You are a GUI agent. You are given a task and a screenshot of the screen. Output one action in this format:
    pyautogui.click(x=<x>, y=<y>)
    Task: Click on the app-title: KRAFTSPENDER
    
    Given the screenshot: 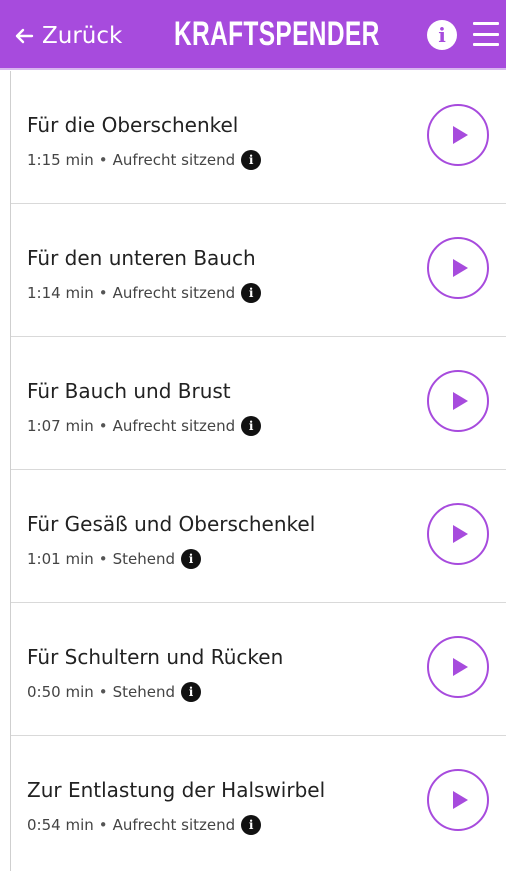 What is the action you would take?
    pyautogui.click(x=277, y=34)
    